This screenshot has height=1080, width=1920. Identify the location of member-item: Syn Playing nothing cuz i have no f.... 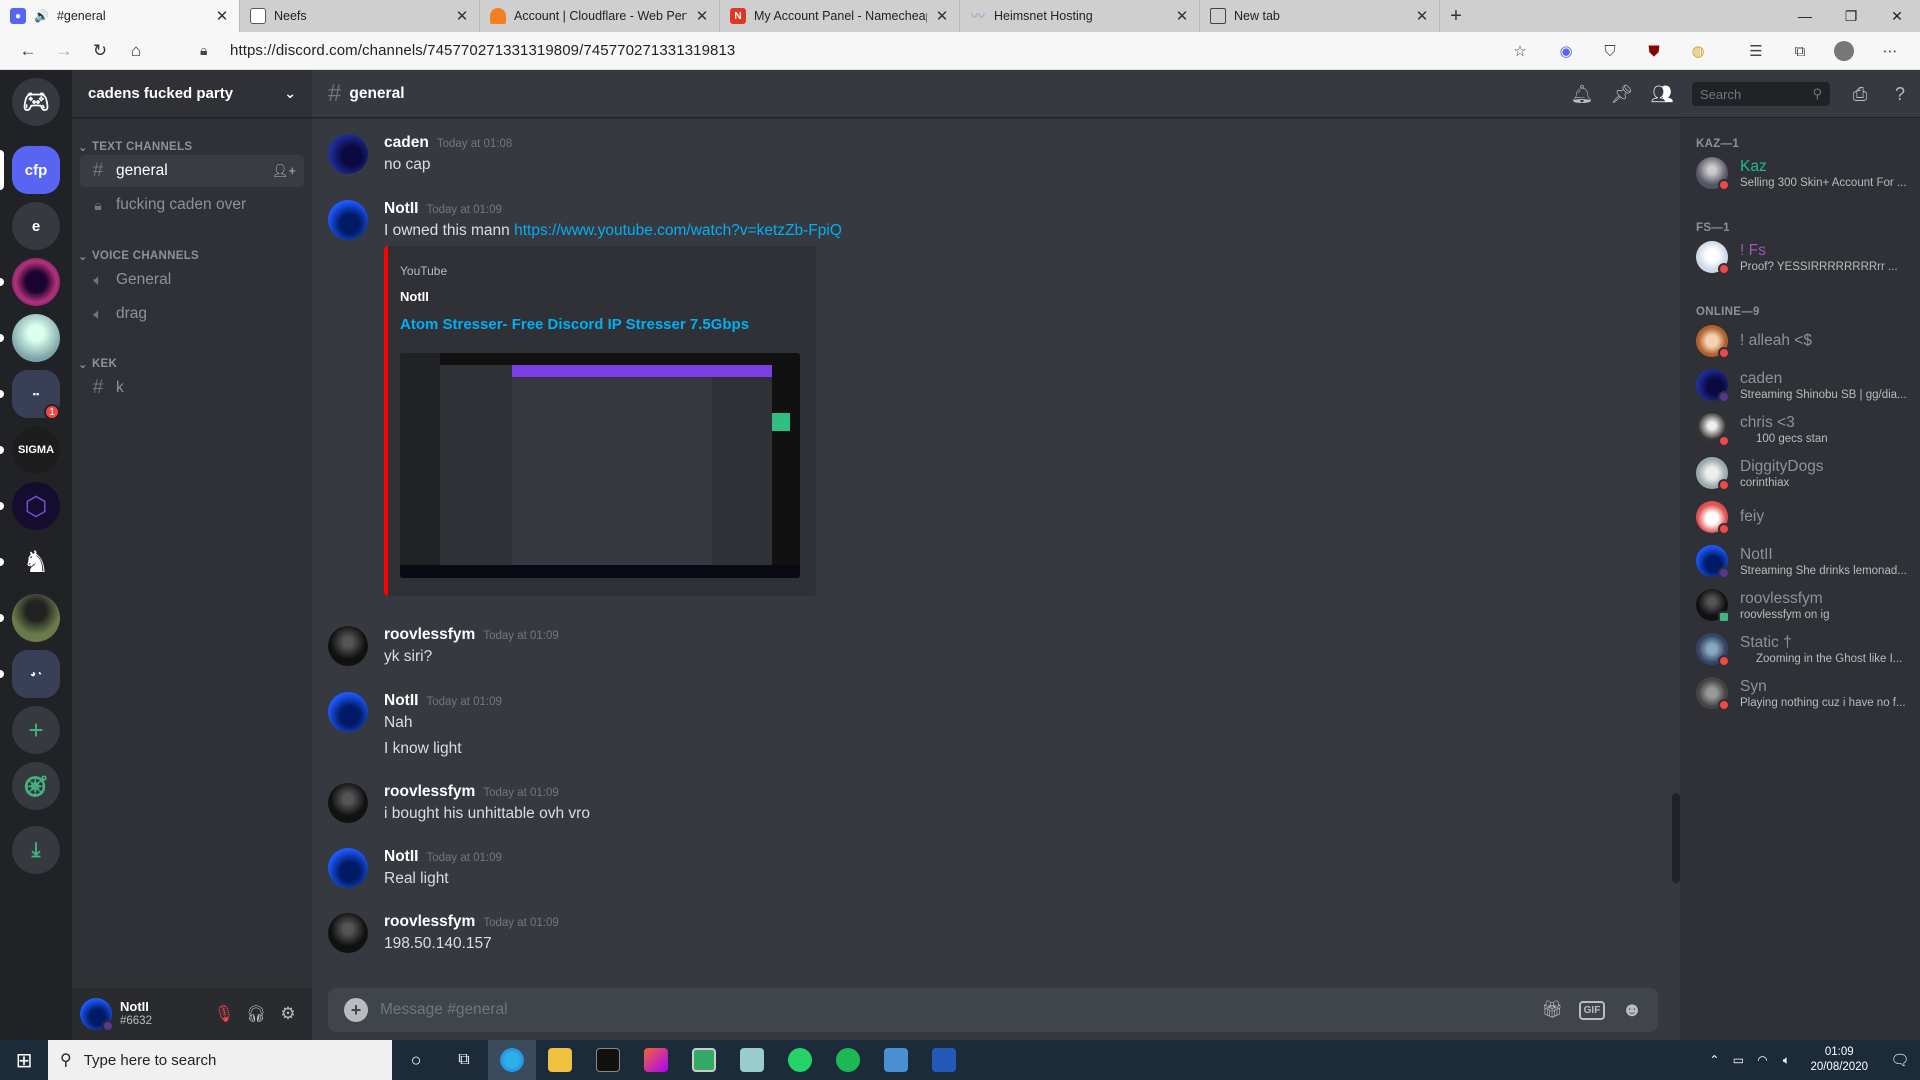
(1800, 693).